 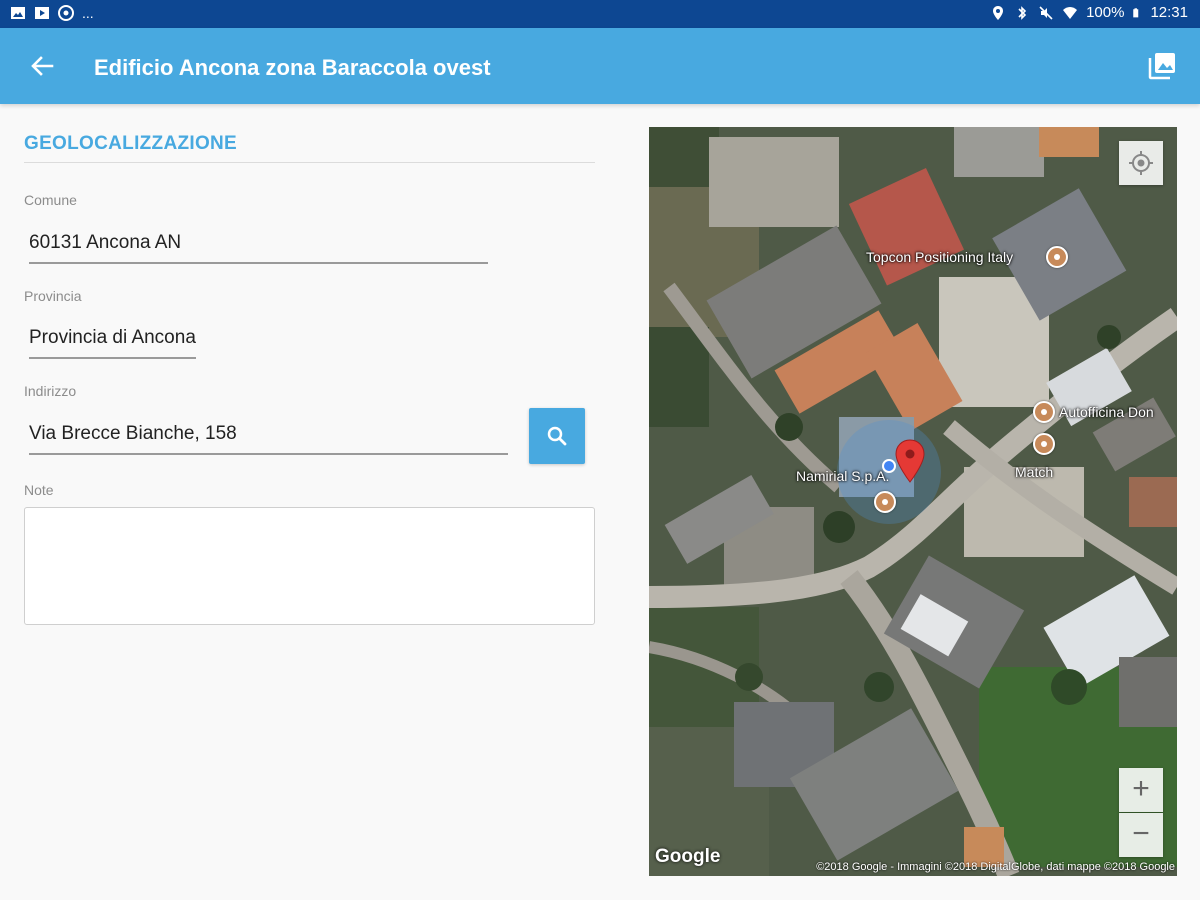 What do you see at coordinates (1044, 412) in the screenshot?
I see `poi-autofficina` at bounding box center [1044, 412].